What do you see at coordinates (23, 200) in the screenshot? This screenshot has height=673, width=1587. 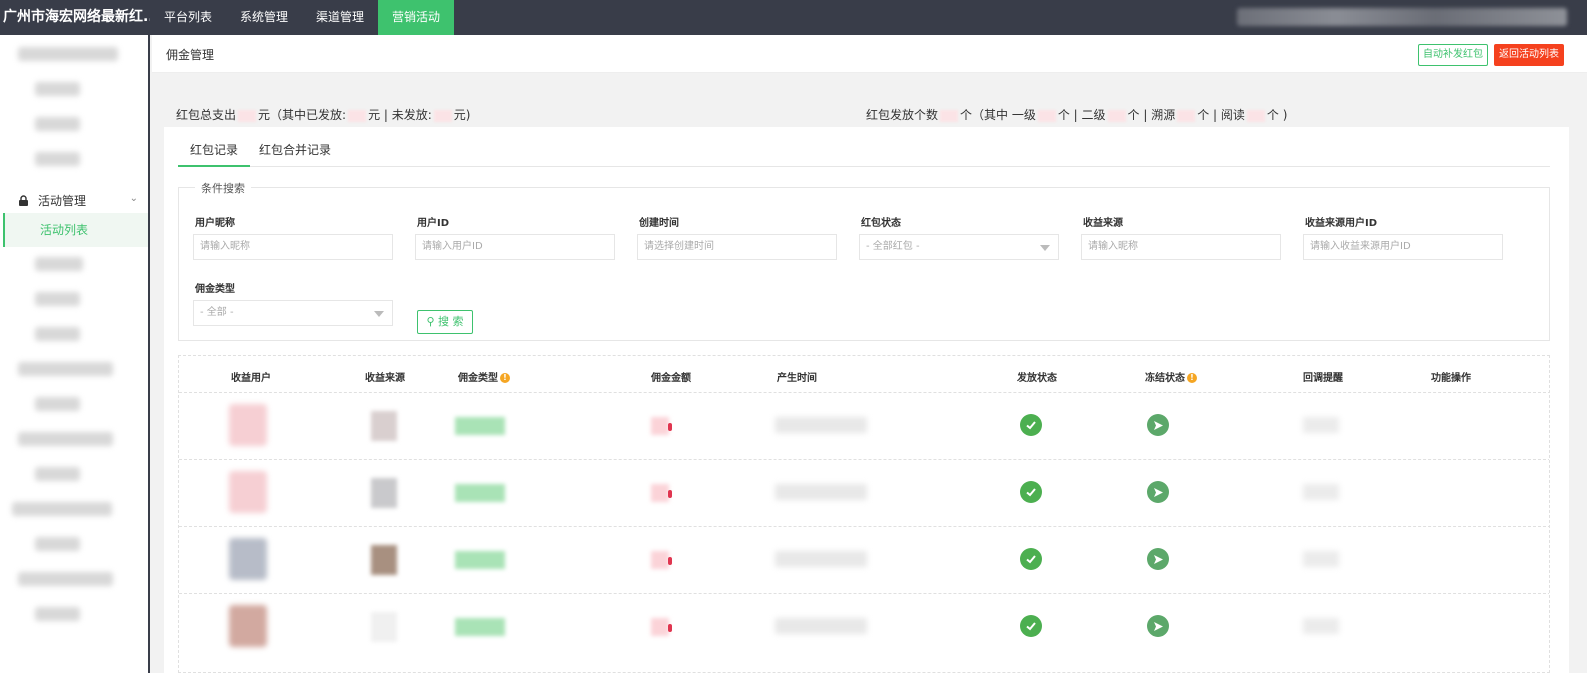 I see `lock-icon` at bounding box center [23, 200].